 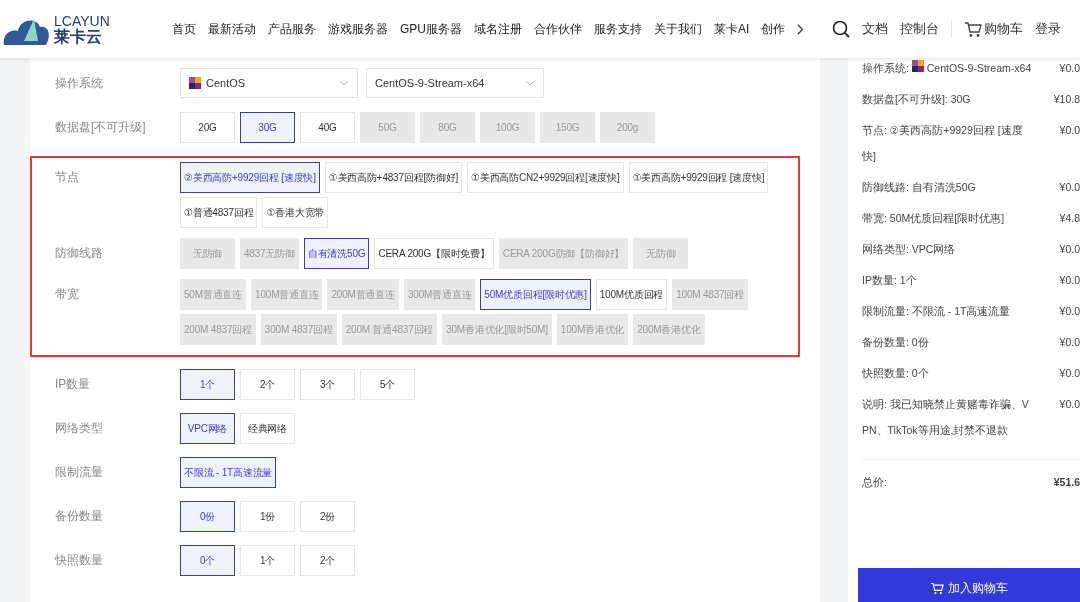 I want to click on summary-item: 快照数量: 0个, so click(x=896, y=373).